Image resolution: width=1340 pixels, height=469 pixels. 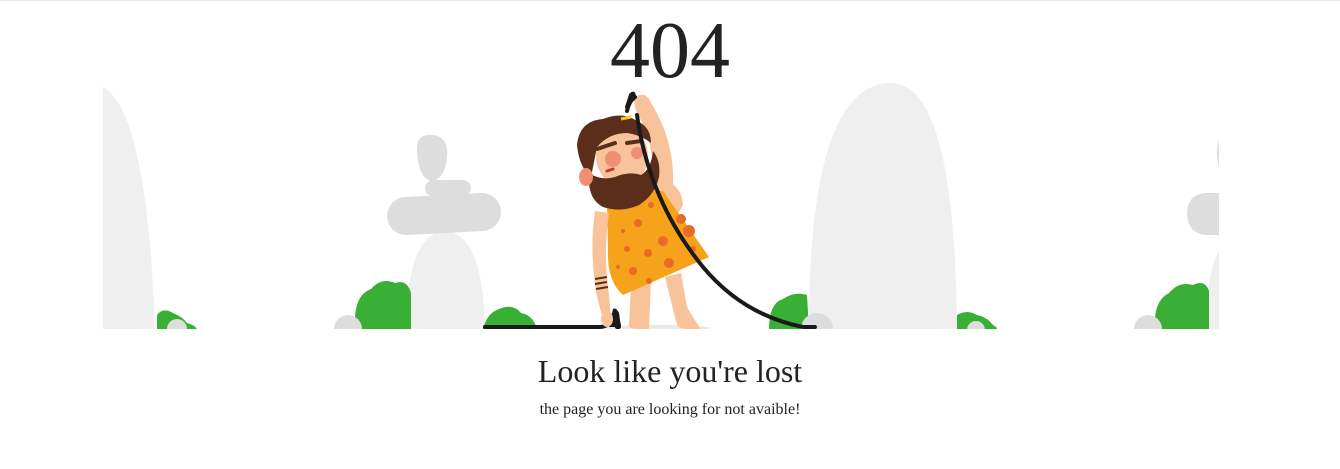 I want to click on far-right-stone-top, so click(x=1218, y=153).